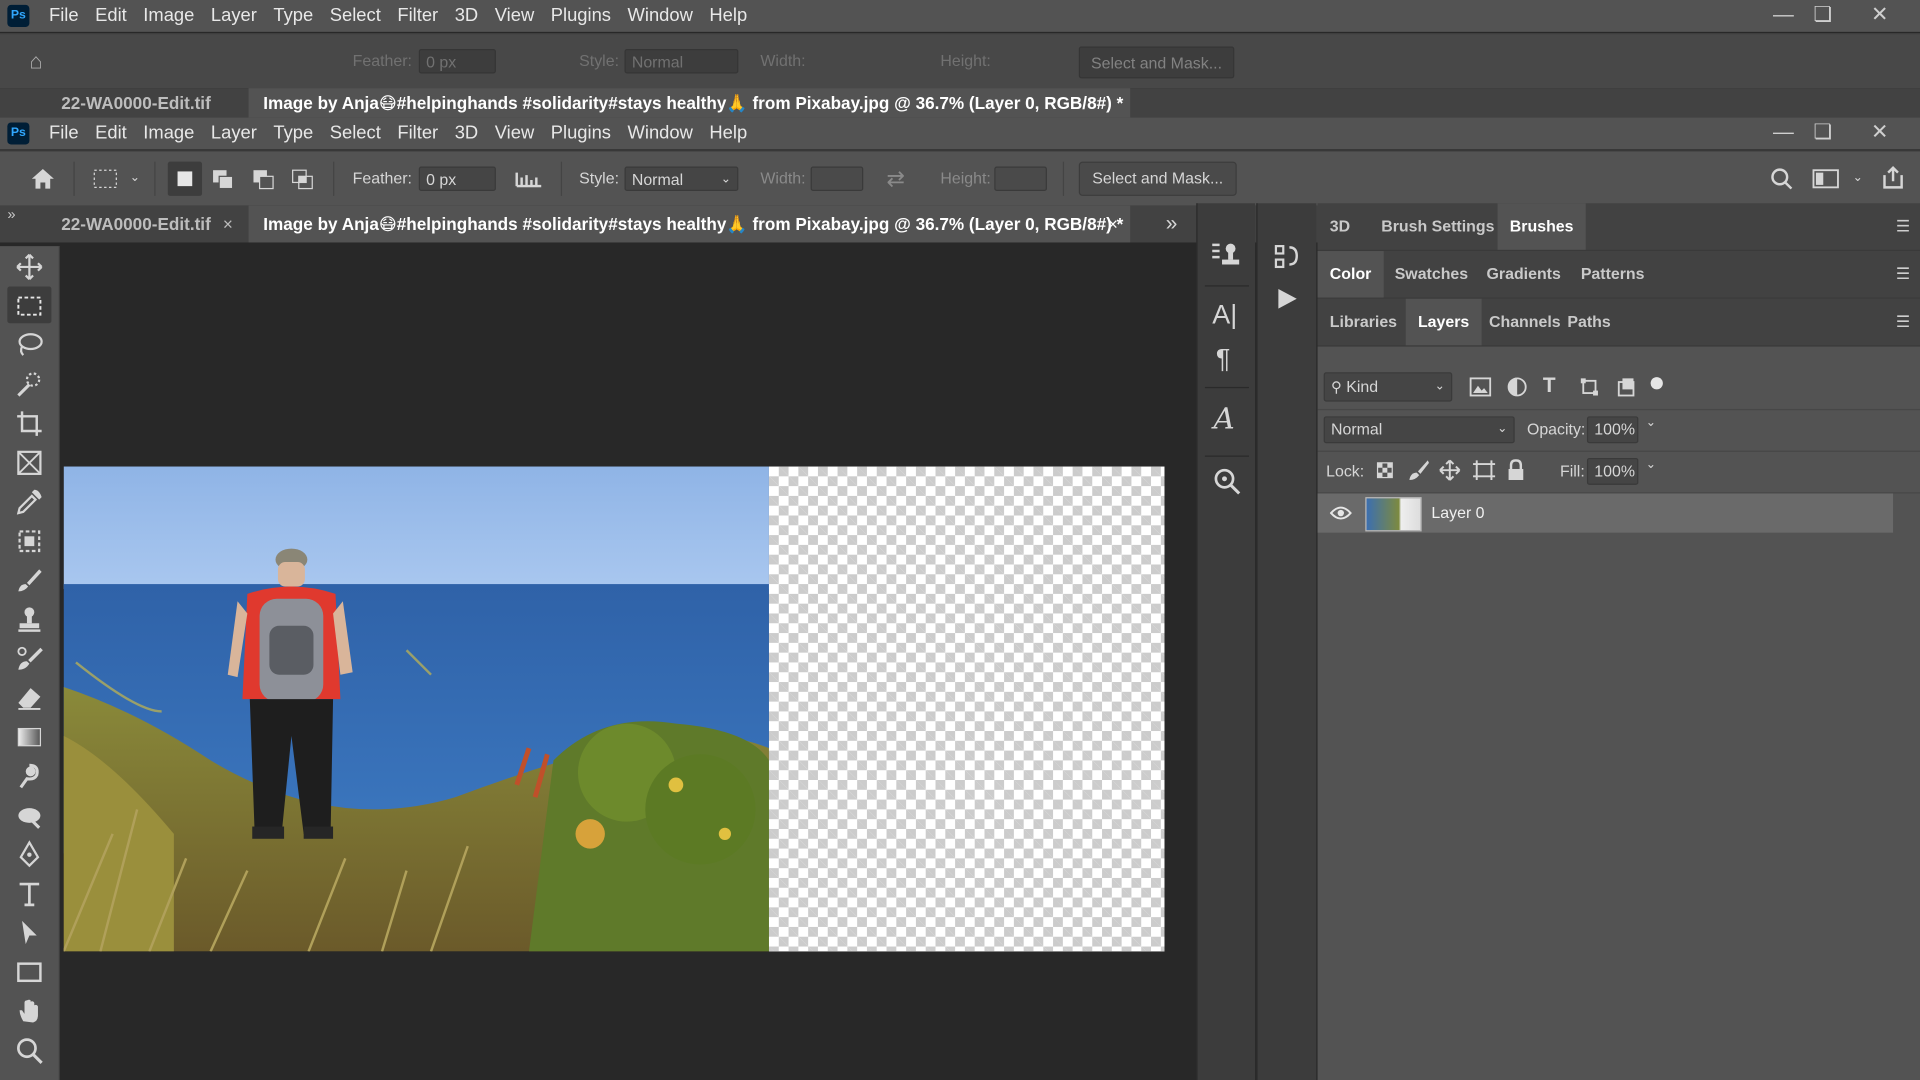  What do you see at coordinates (29, 854) in the screenshot?
I see `pen-tool-icon` at bounding box center [29, 854].